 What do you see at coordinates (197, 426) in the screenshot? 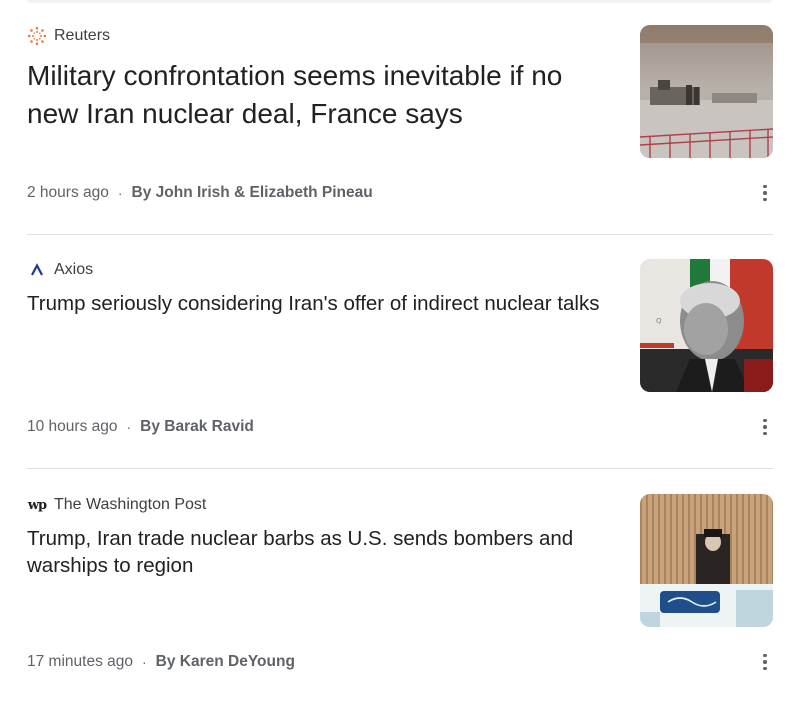
I see `article-byline: By Barak Ravid` at bounding box center [197, 426].